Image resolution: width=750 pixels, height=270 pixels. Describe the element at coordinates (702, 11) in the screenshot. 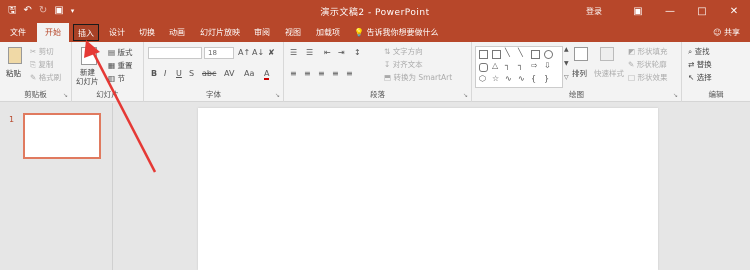

I see `maximize-icon: □` at that location.